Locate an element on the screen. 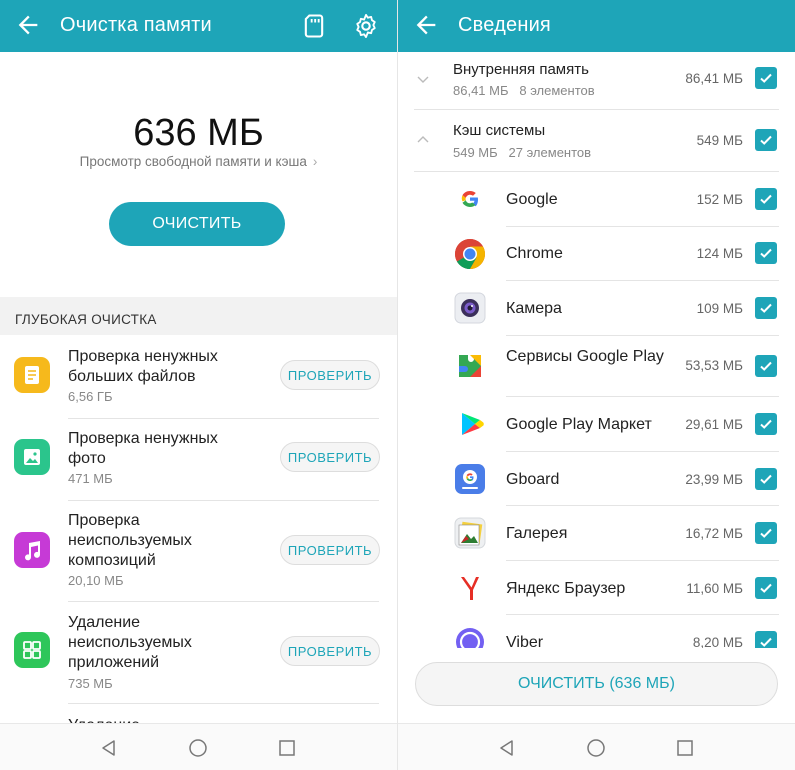  chevron-down-icon is located at coordinates (423, 79).